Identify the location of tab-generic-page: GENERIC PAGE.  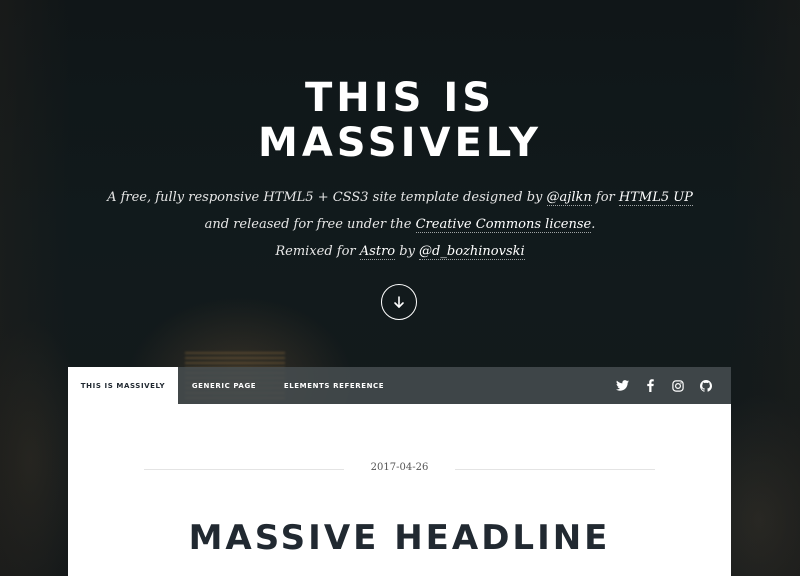
(224, 385).